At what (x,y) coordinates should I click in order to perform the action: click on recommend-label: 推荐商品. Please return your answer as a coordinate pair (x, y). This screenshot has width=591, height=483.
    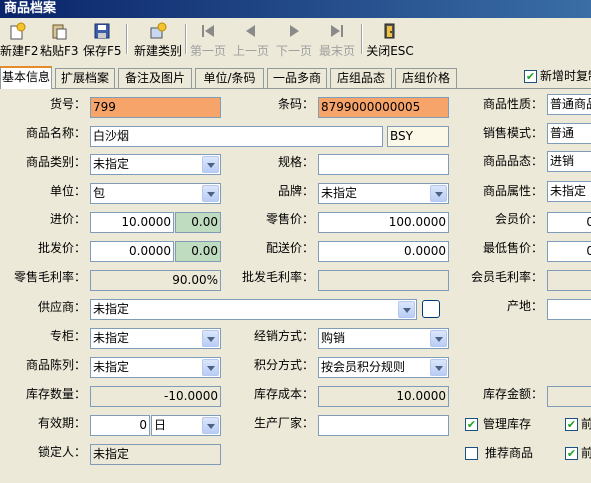
    Looking at the image, I should click on (509, 453).